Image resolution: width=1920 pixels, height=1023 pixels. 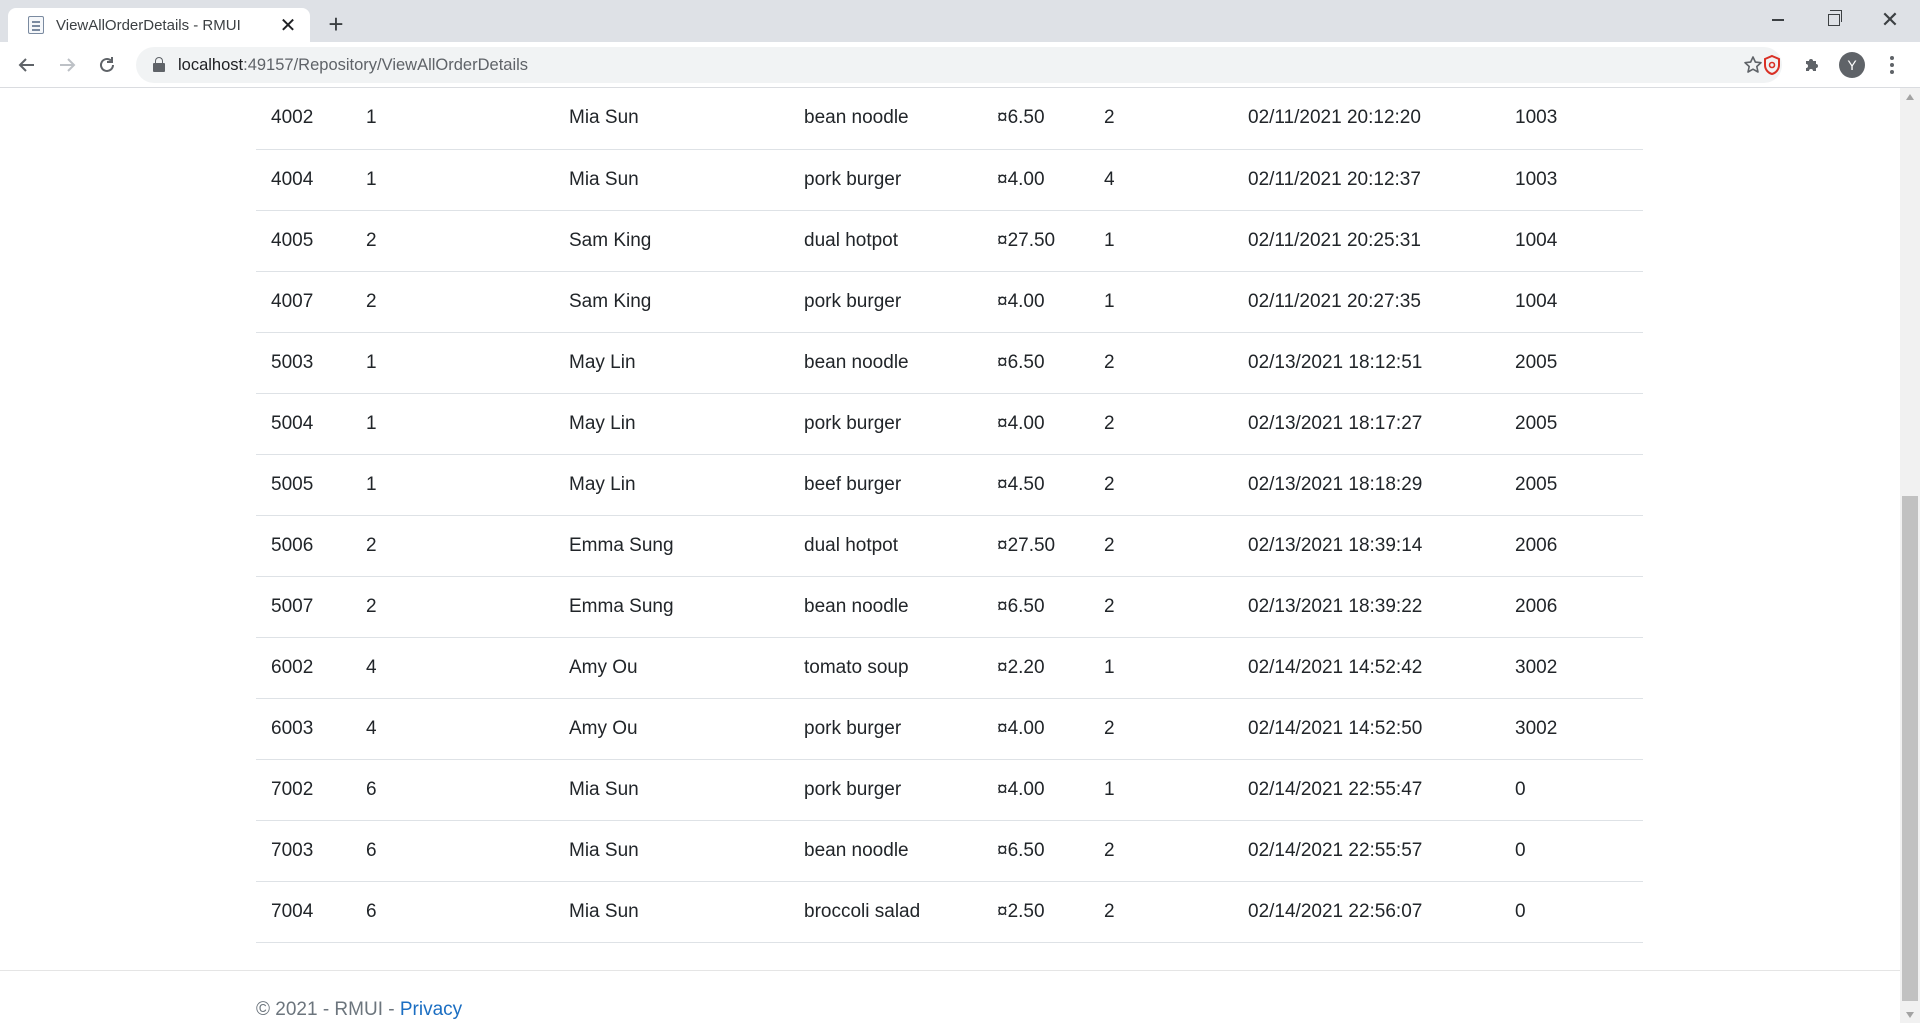 I want to click on close-icon: ✕, so click(x=1890, y=19).